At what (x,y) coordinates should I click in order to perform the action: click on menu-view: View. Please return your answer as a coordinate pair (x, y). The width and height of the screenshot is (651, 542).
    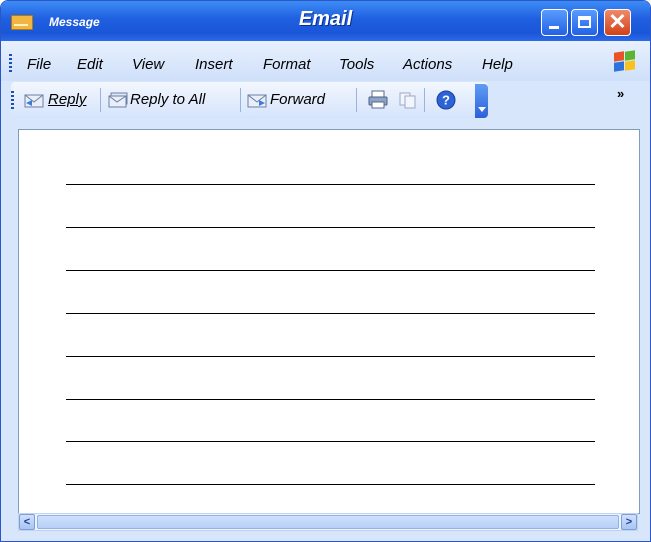
    Looking at the image, I should click on (148, 64).